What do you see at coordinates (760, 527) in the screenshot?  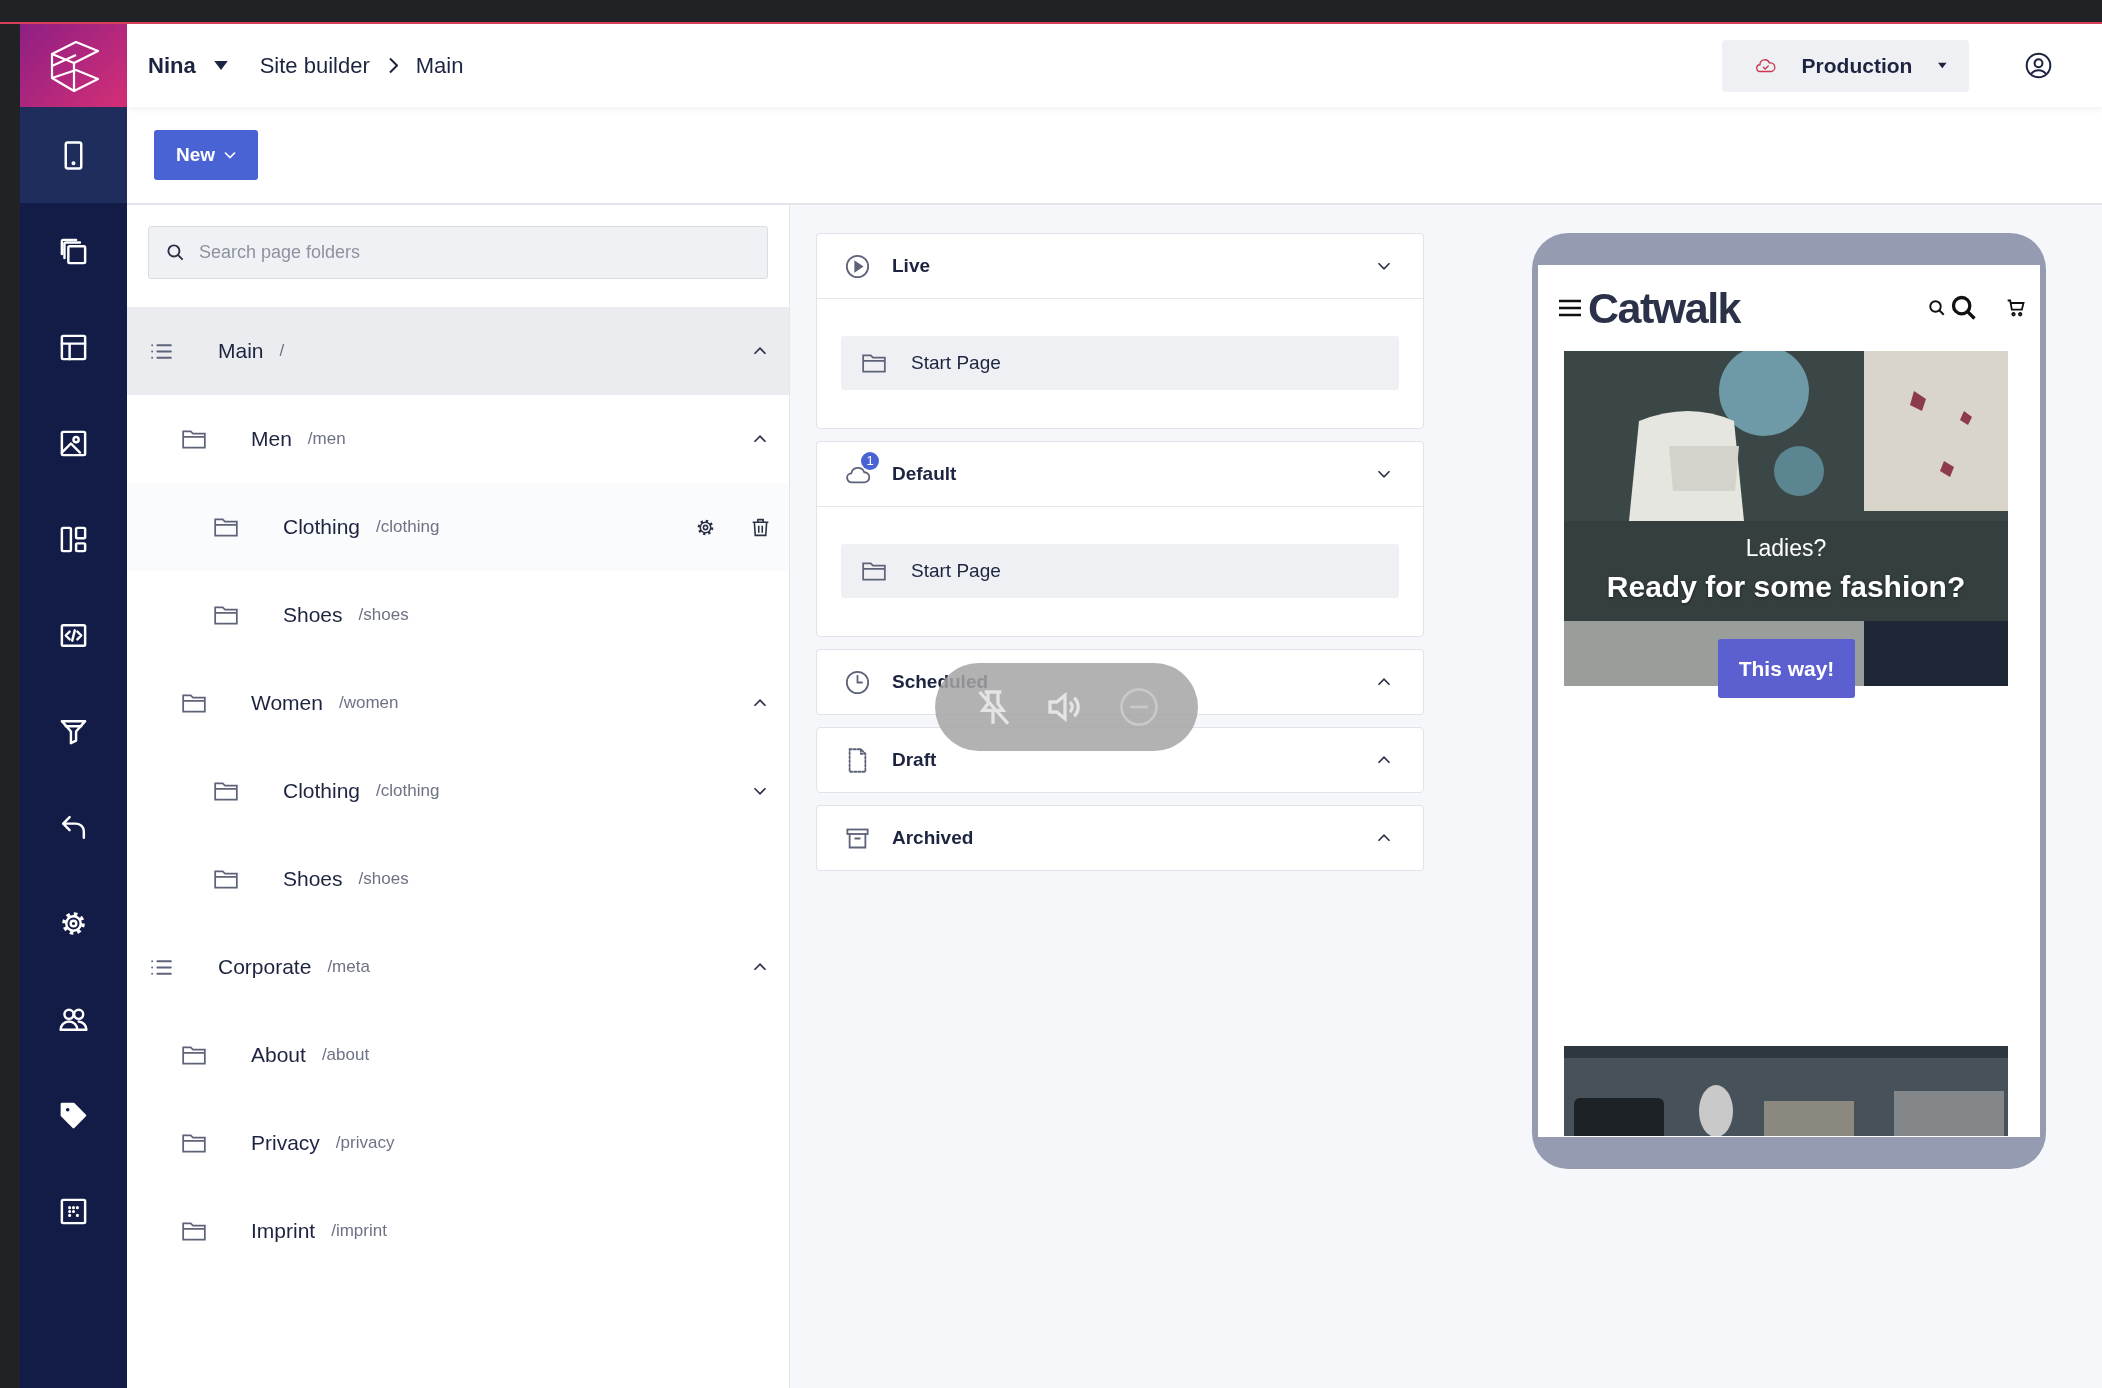 I see `trash-icon` at bounding box center [760, 527].